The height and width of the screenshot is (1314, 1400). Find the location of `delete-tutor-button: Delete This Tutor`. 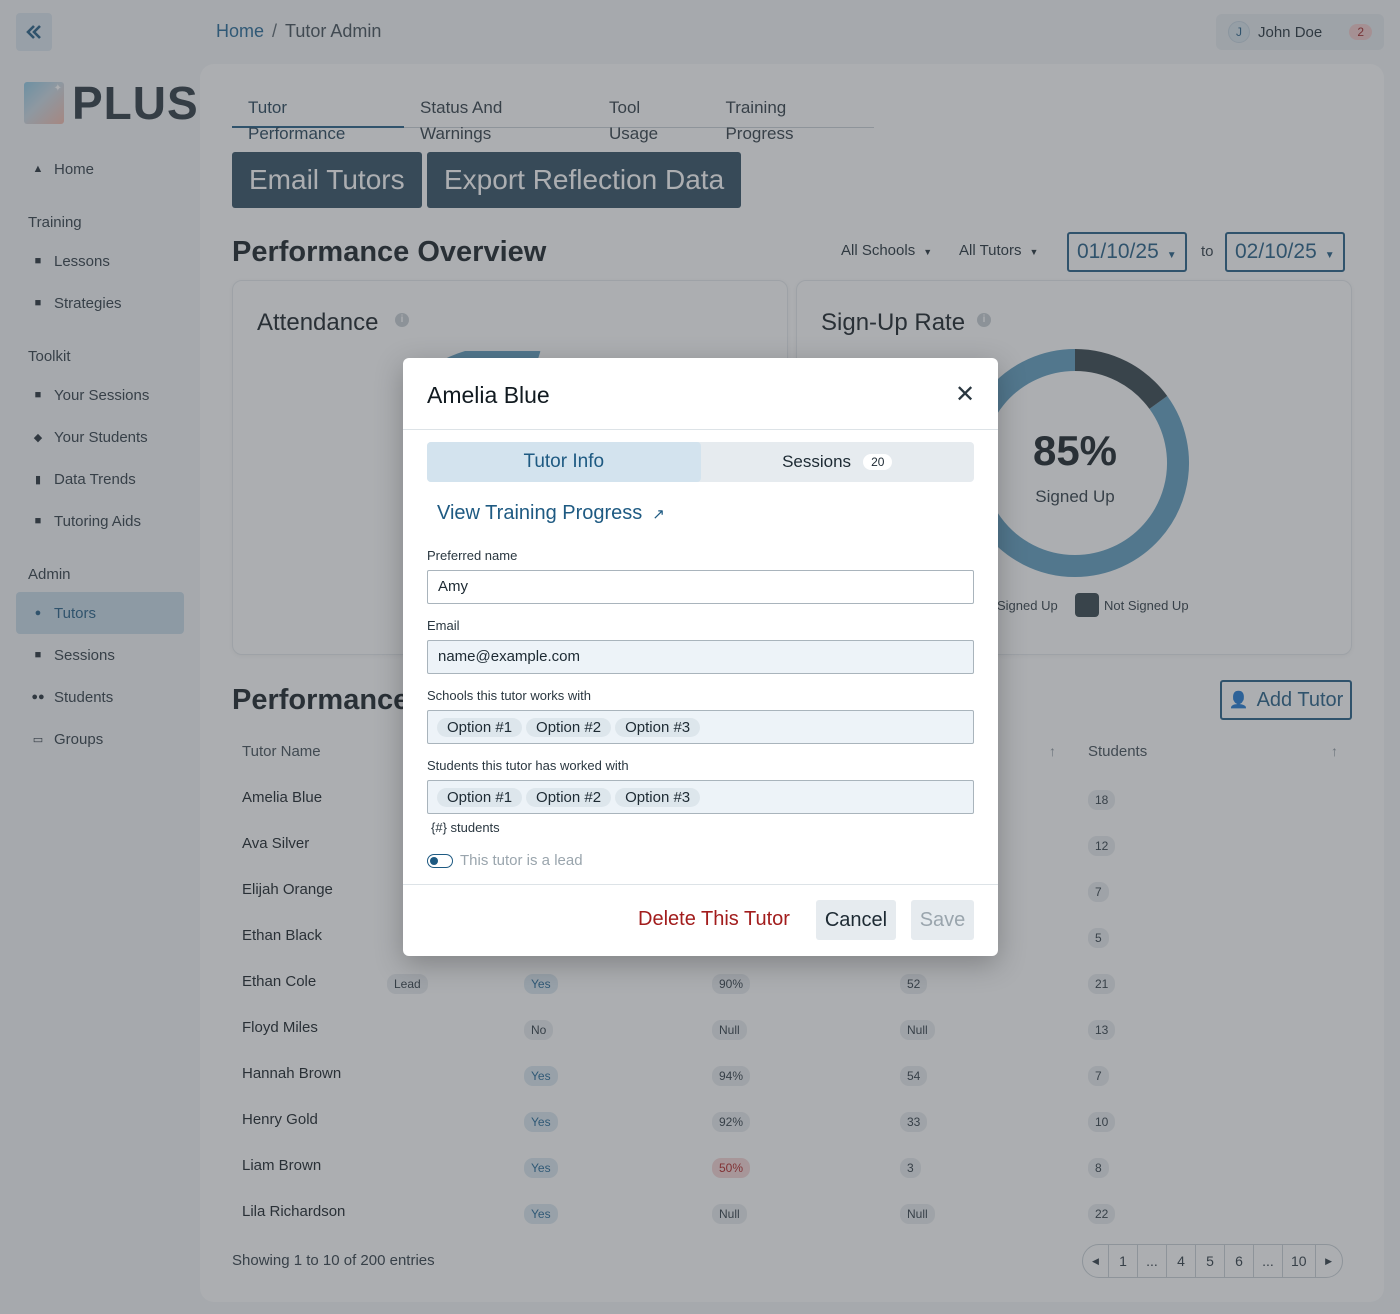

delete-tutor-button: Delete This Tutor is located at coordinates (714, 919).